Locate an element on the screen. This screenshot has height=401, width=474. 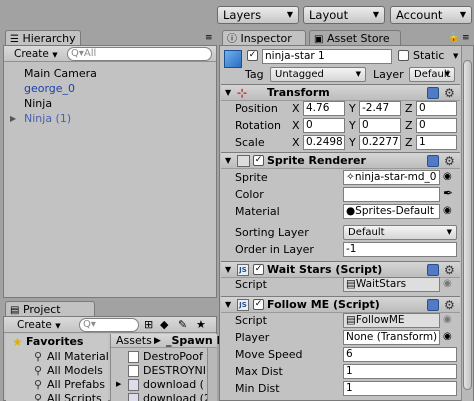
material-label: Material is located at coordinates (257, 211).